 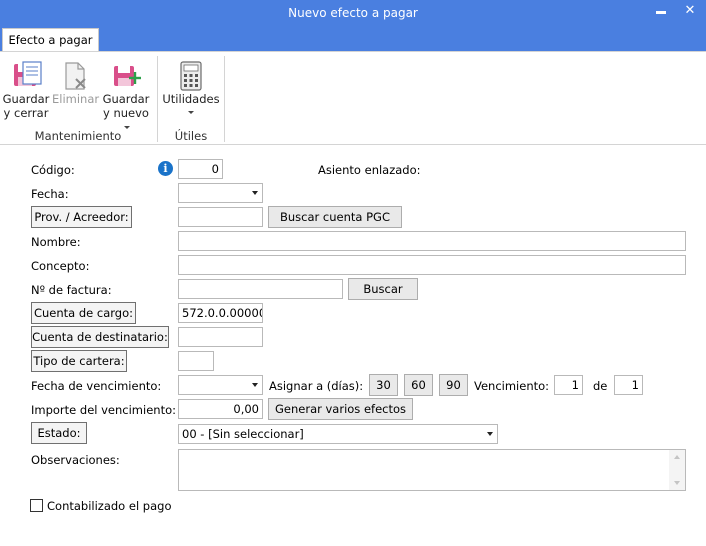 I want to click on fecha-date-picker, so click(x=220, y=193).